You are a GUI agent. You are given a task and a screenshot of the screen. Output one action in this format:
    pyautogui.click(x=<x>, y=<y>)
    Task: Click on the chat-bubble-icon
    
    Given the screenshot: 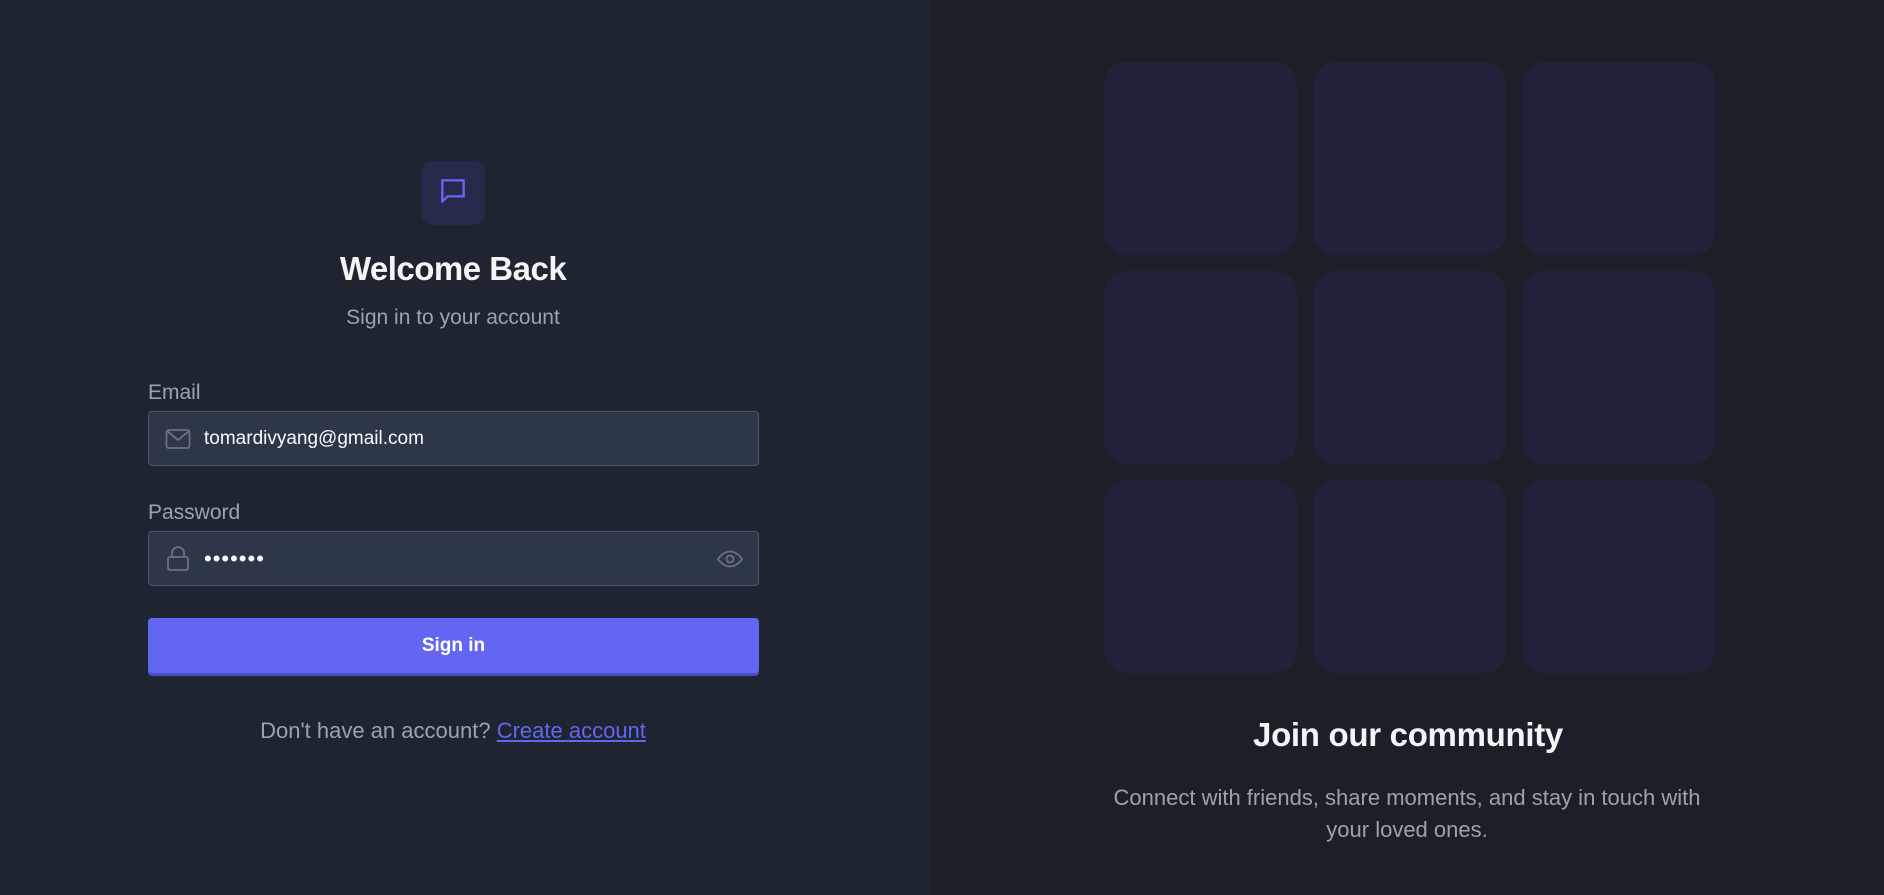 What is the action you would take?
    pyautogui.click(x=453, y=193)
    